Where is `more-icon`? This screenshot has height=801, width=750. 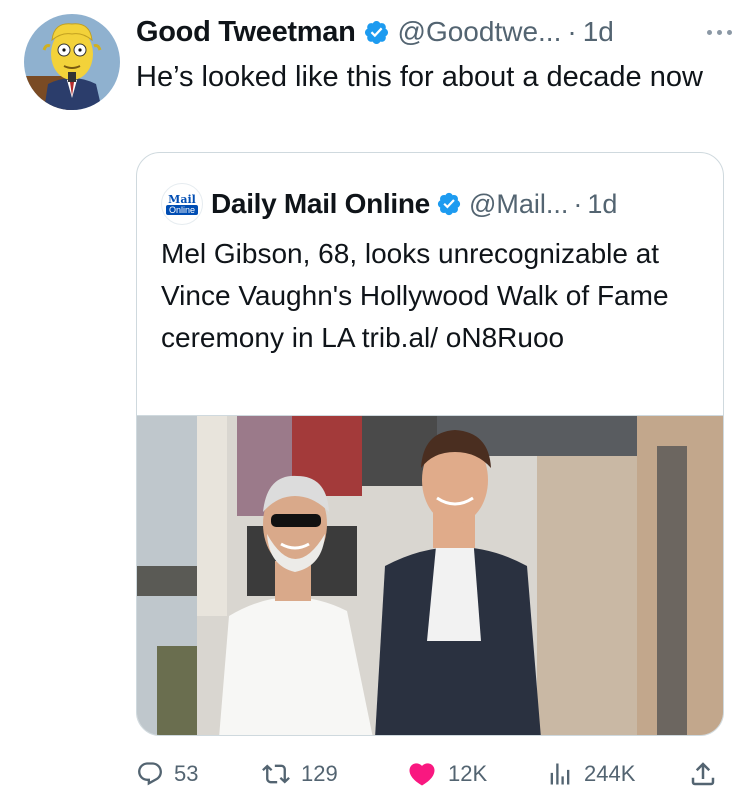
more-icon is located at coordinates (719, 32).